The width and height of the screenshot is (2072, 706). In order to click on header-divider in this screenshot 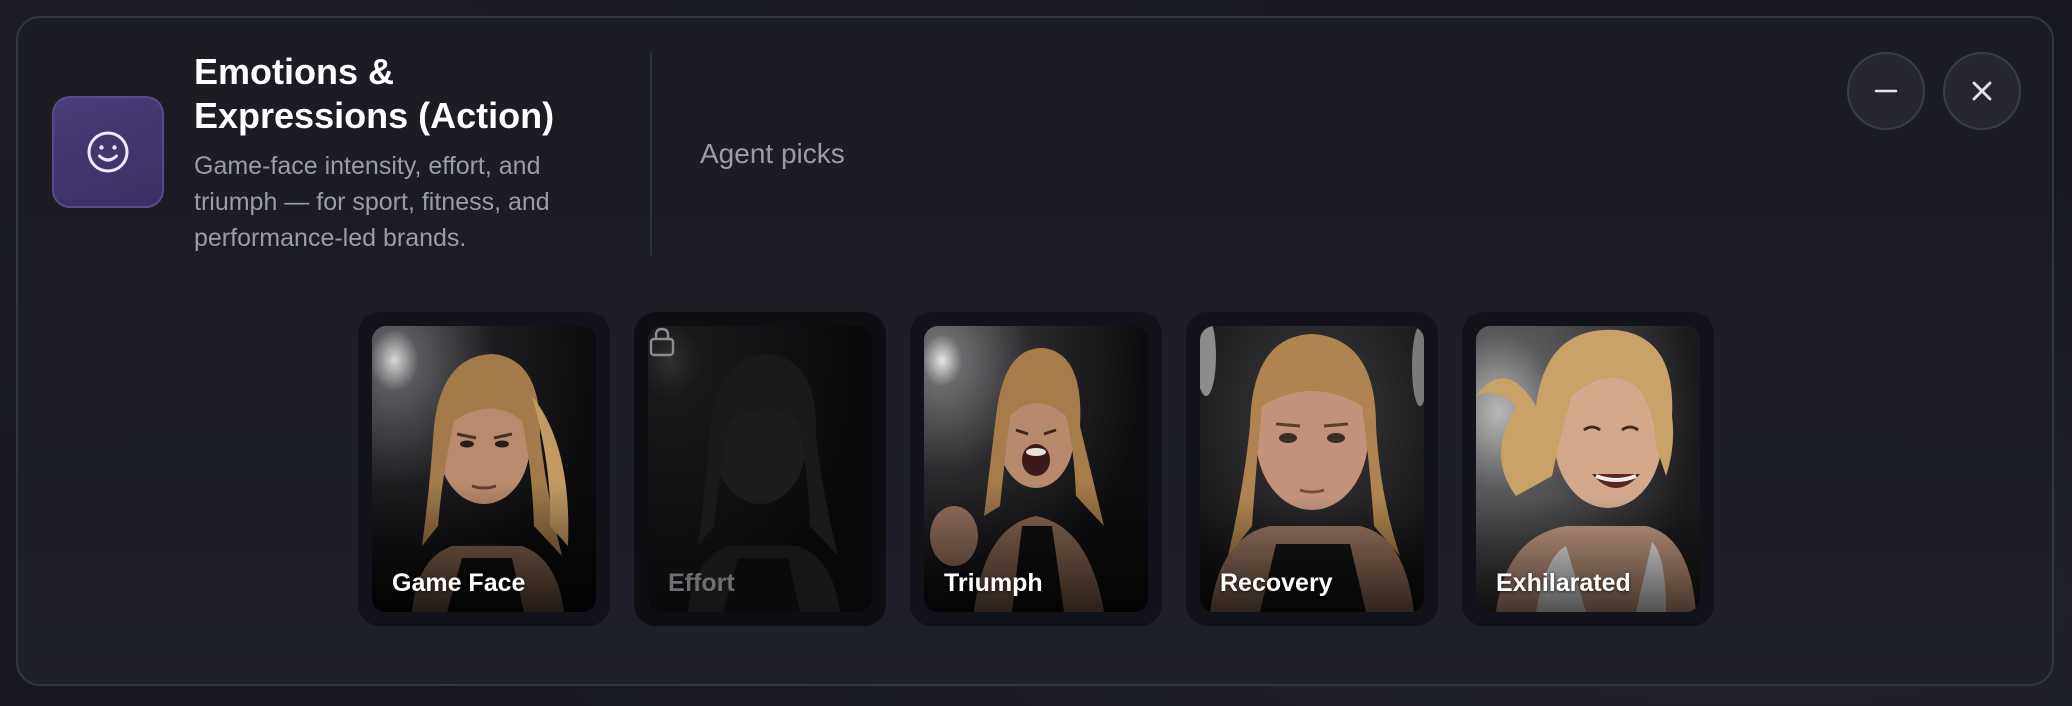, I will do `click(651, 154)`.